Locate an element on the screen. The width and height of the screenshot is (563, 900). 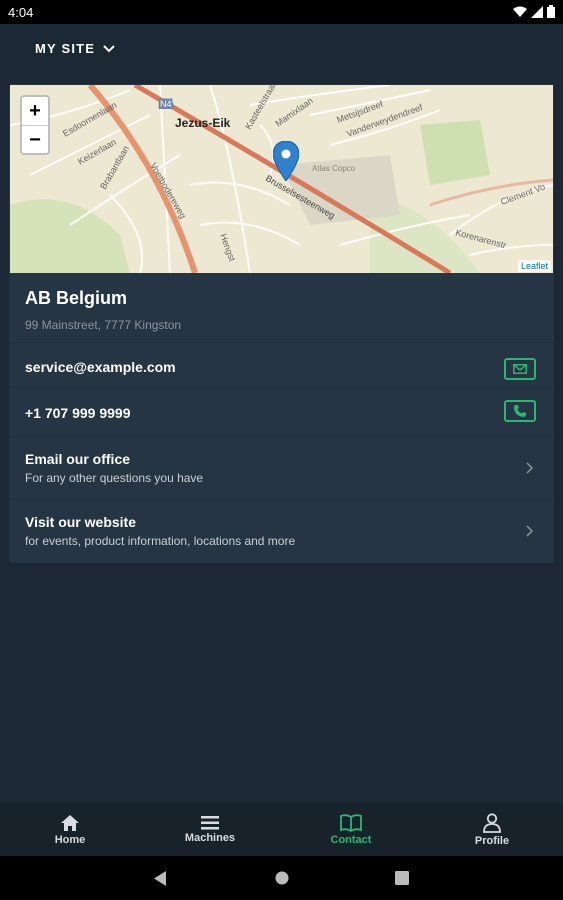
wifi-icon is located at coordinates (520, 11).